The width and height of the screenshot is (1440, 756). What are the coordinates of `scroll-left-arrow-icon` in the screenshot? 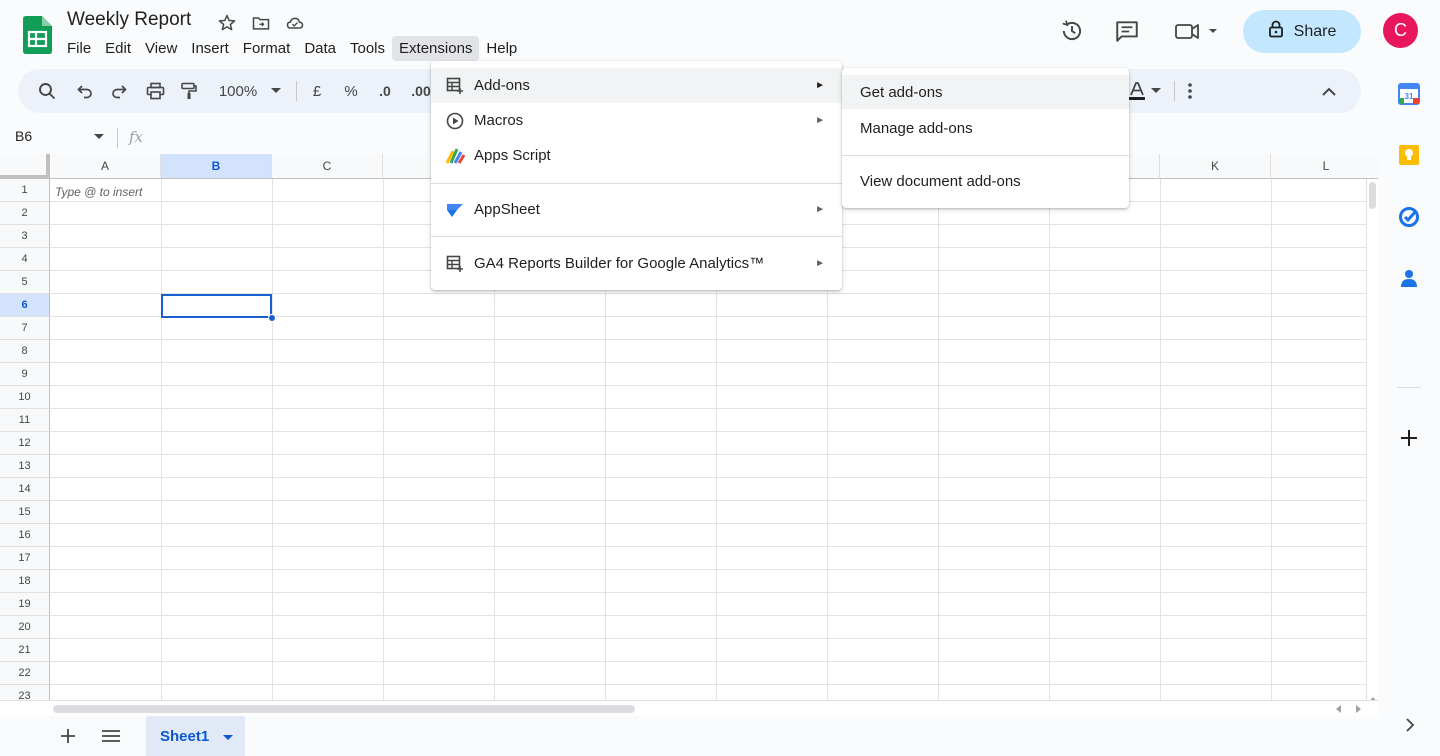 It's located at (1338, 709).